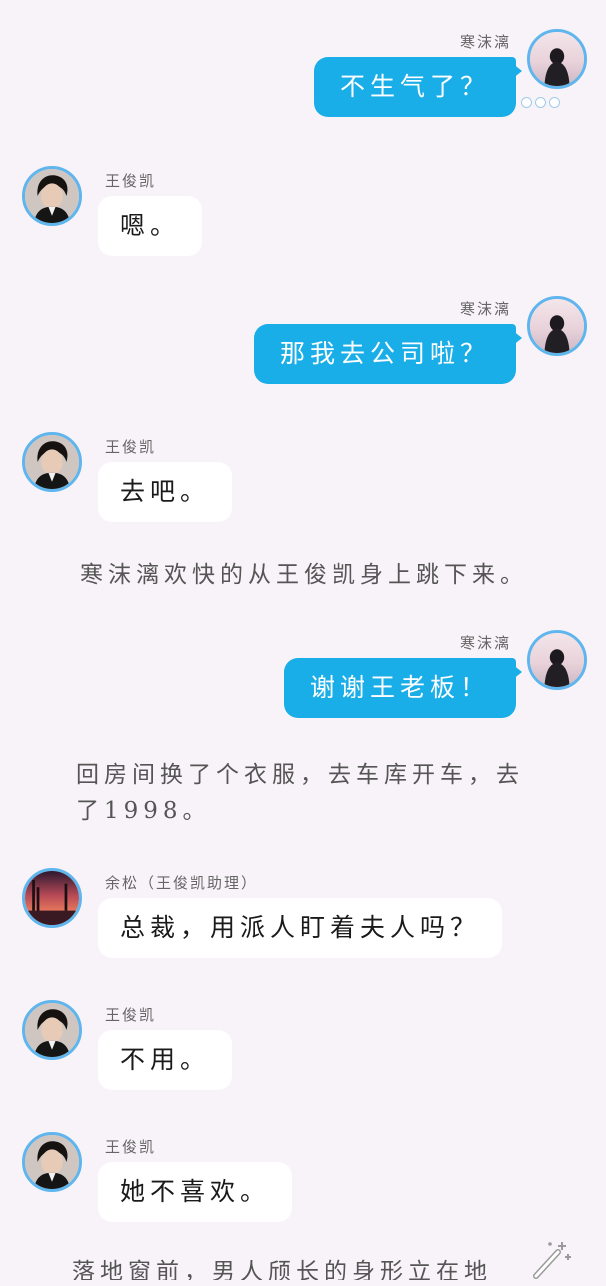 Image resolution: width=606 pixels, height=1286 pixels. I want to click on magic-wand-icon, so click(550, 1260).